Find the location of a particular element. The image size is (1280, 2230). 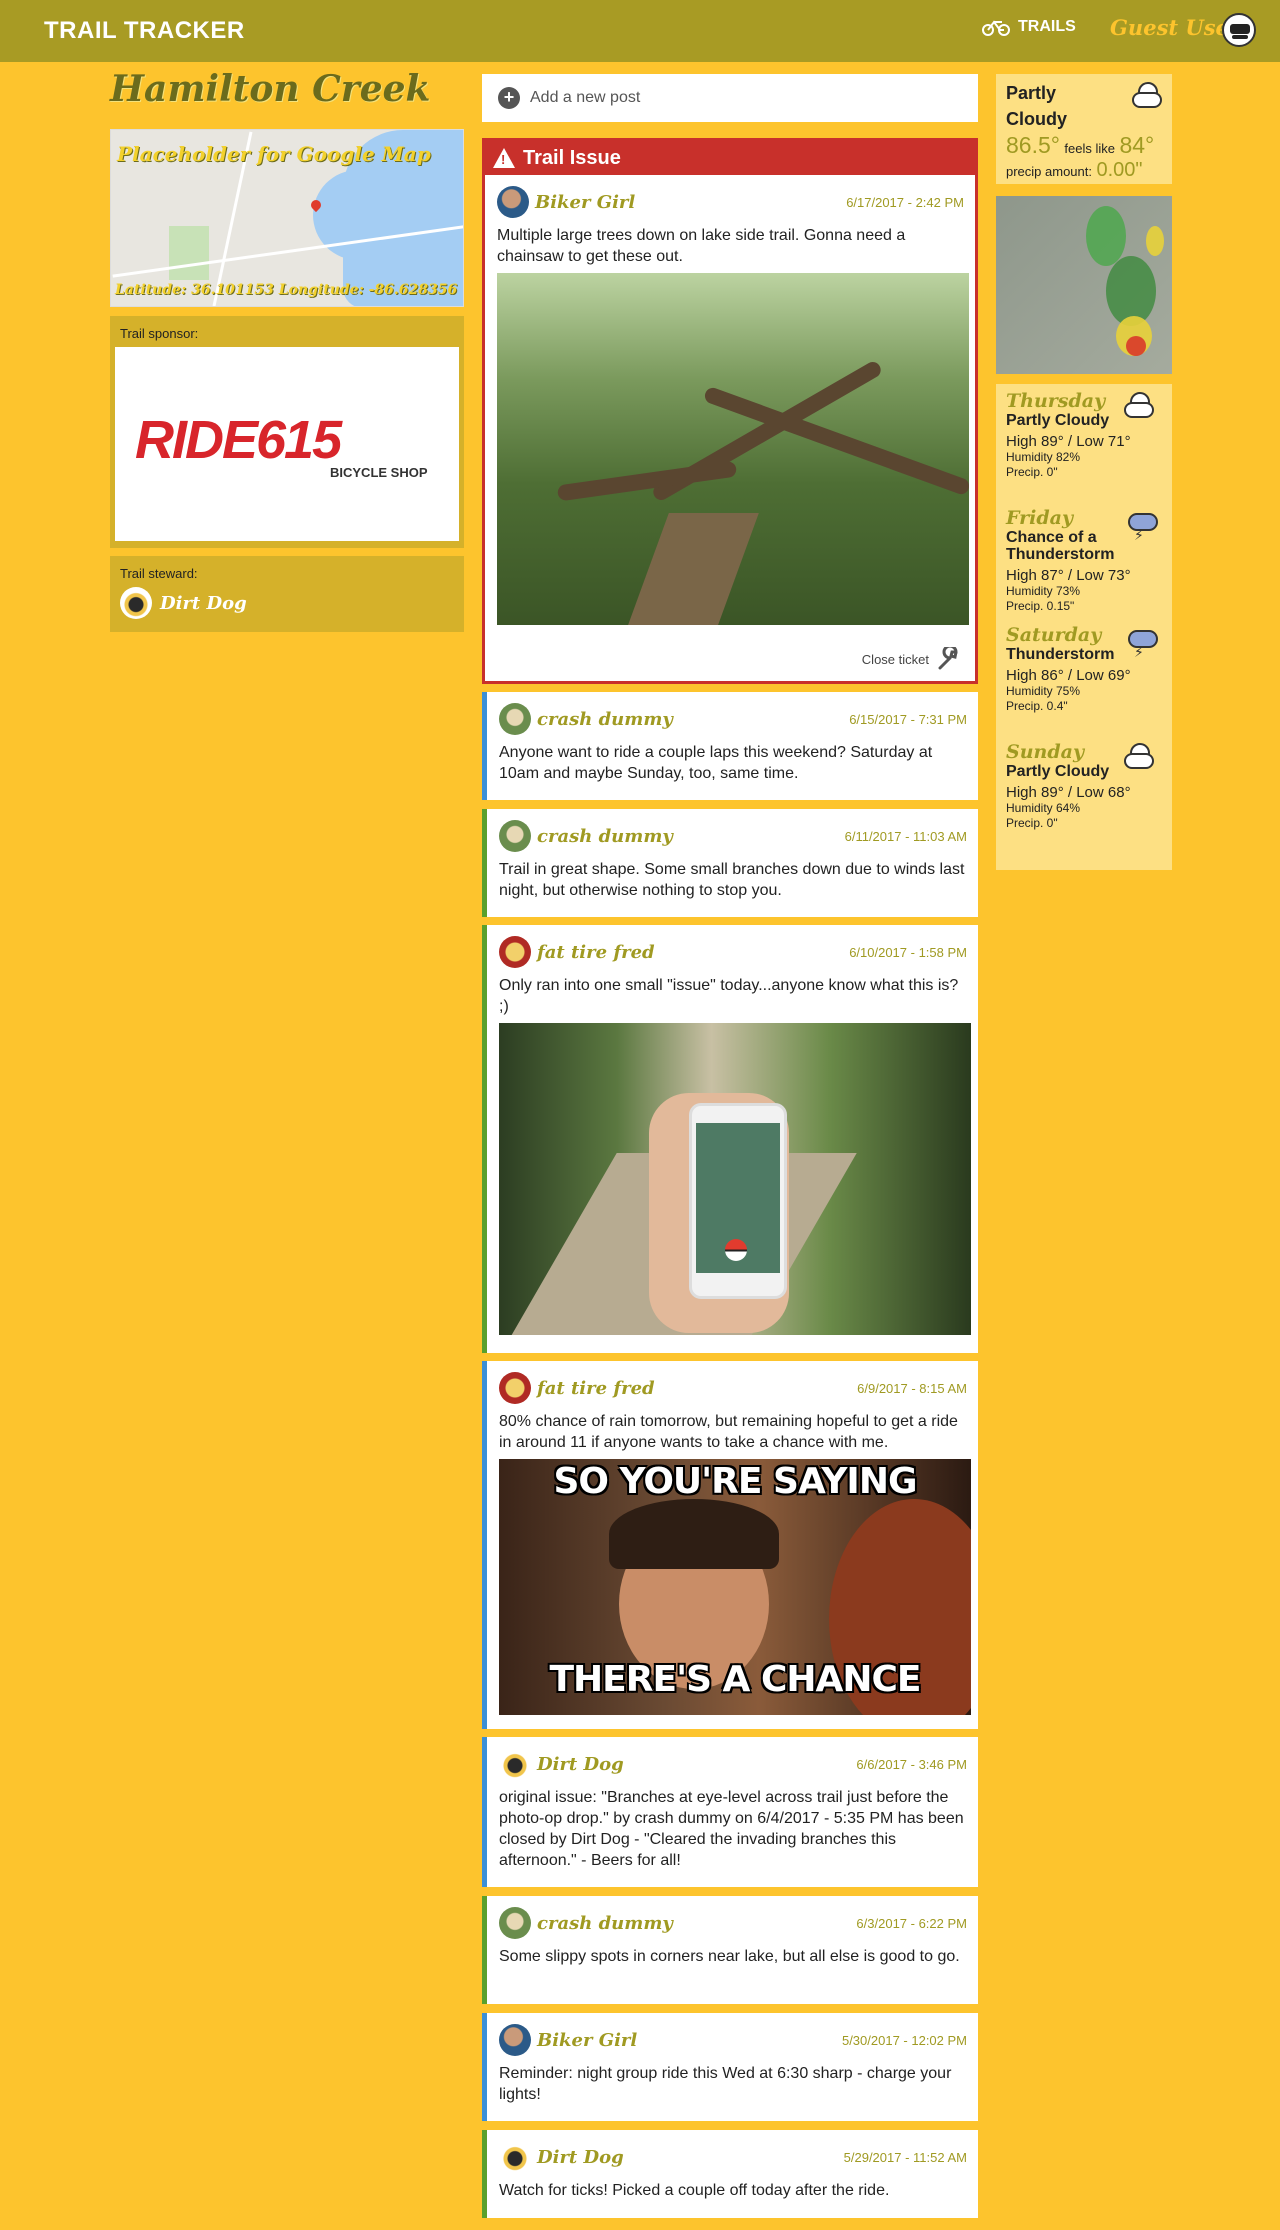

post-date: 6/3/2017 - 6:22 PM is located at coordinates (911, 1923).